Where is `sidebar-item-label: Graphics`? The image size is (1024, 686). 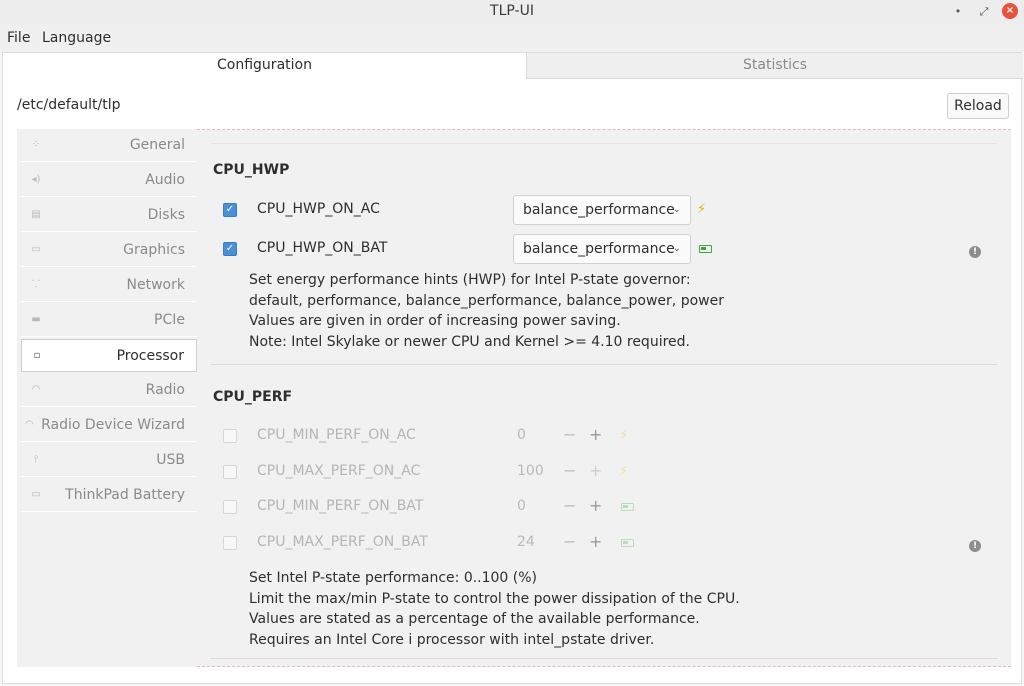 sidebar-item-label: Graphics is located at coordinates (154, 250).